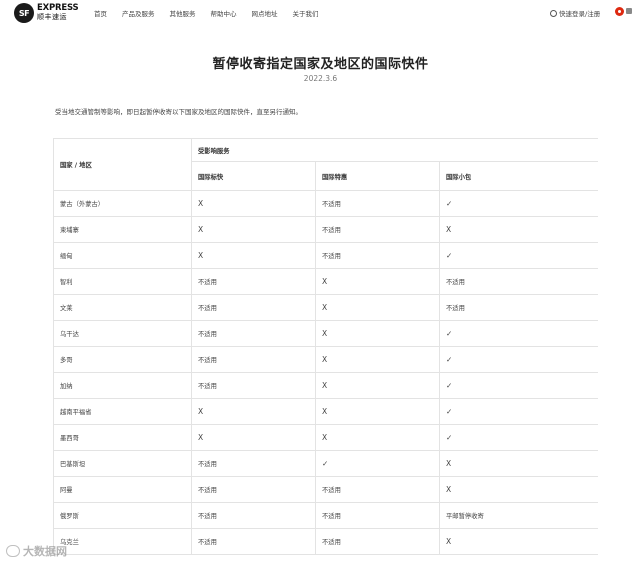 The width and height of the screenshot is (641, 567). What do you see at coordinates (224, 13) in the screenshot?
I see `nav-help: 帮助中心` at bounding box center [224, 13].